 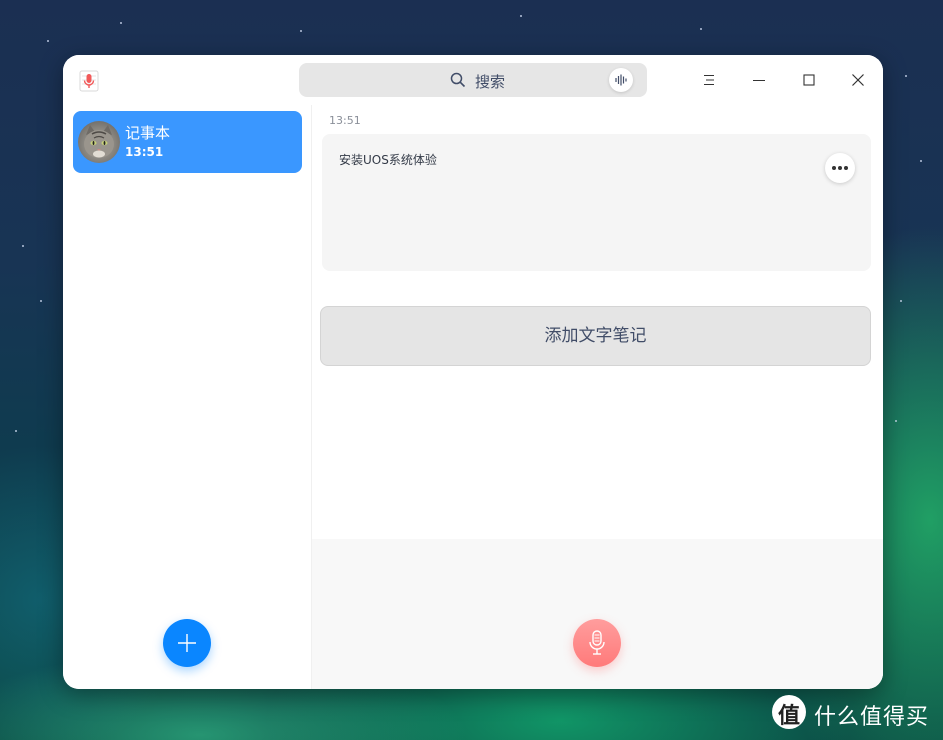 I want to click on plus-icon, so click(x=187, y=643).